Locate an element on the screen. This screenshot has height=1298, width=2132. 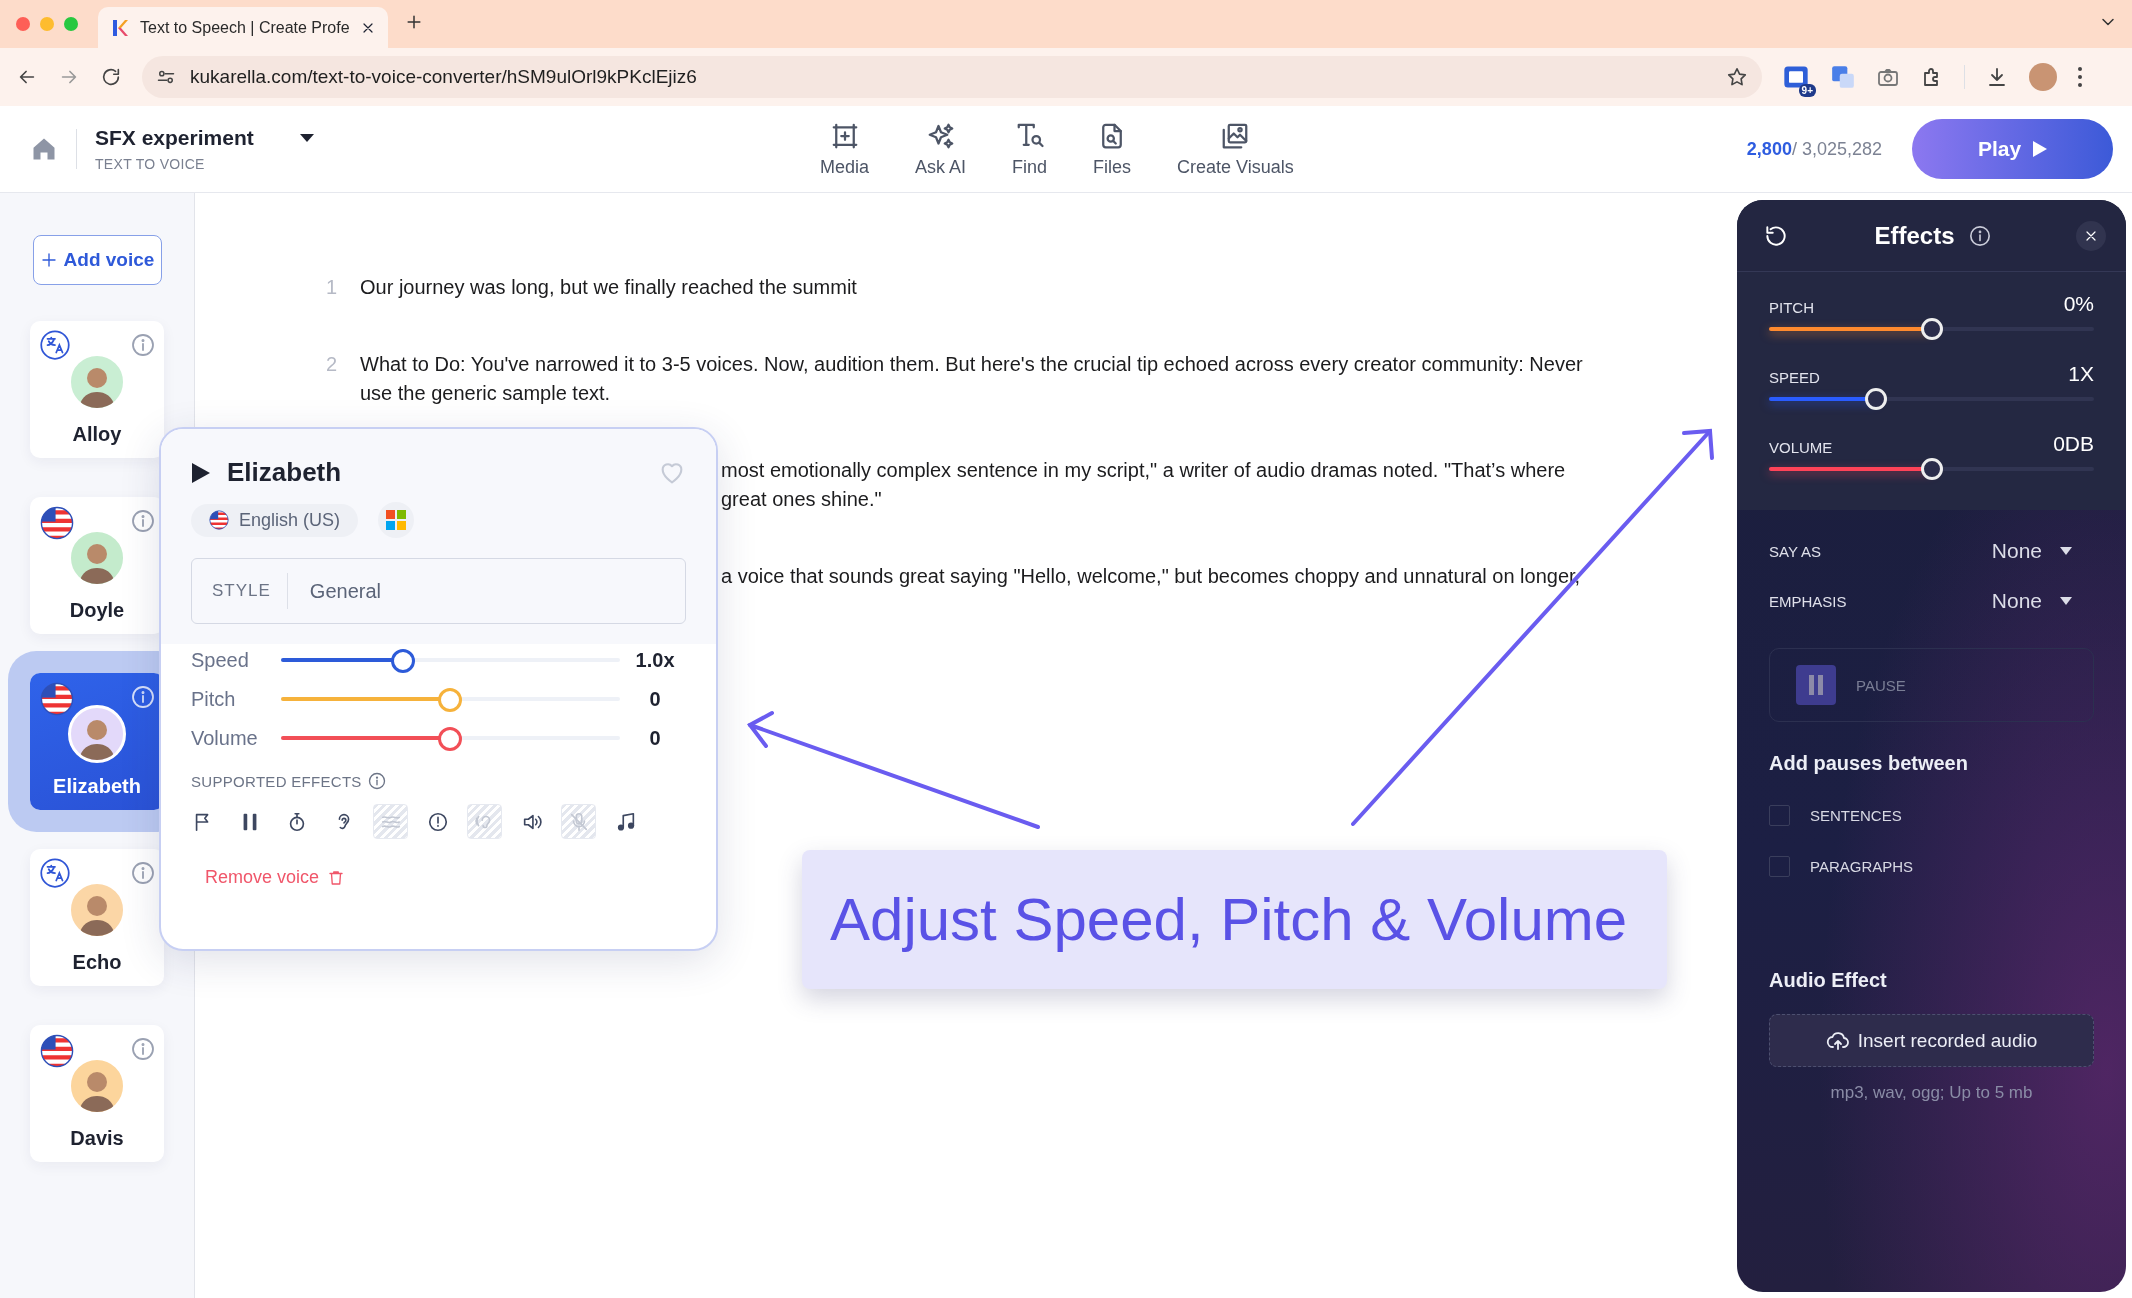
slider-label: SPEED is located at coordinates (1794, 377).